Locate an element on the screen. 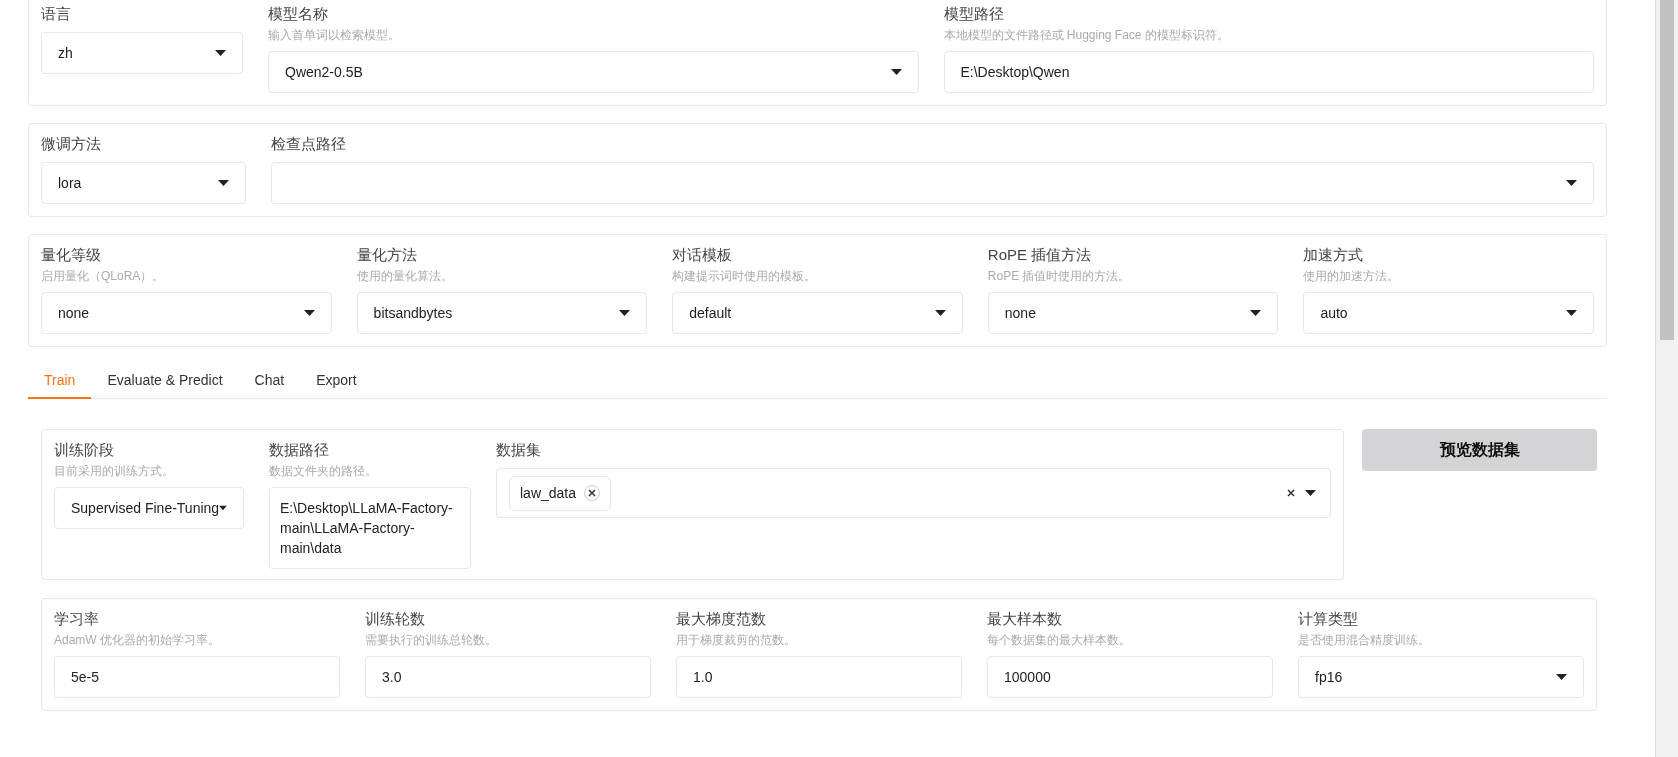  field-label: RoPE 插值方法 is located at coordinates (1040, 255).